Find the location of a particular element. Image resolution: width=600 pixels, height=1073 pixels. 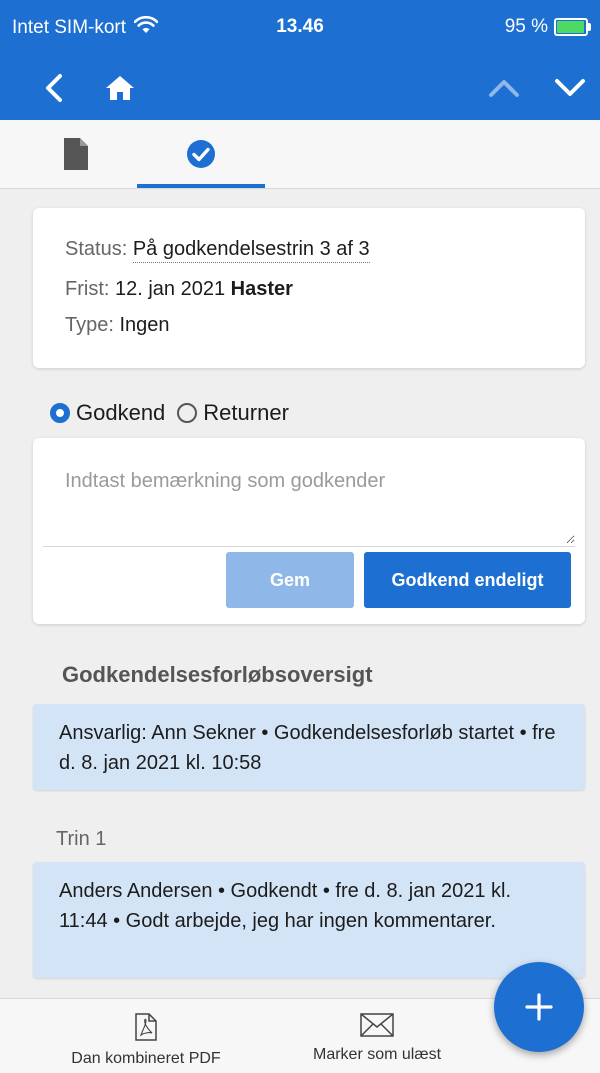

battery-fill is located at coordinates (571, 27).